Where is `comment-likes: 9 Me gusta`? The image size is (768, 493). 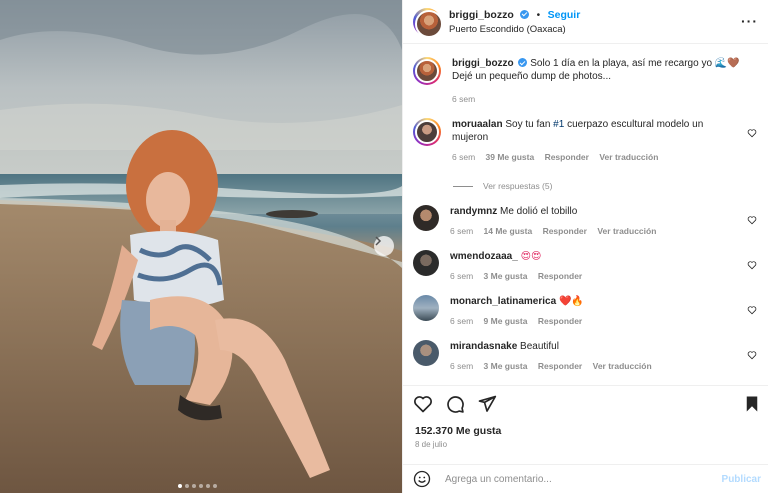 comment-likes: 9 Me gusta is located at coordinates (506, 321).